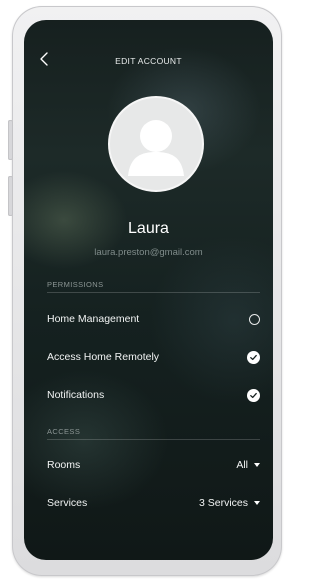  I want to click on access-label: Services, so click(67, 503).